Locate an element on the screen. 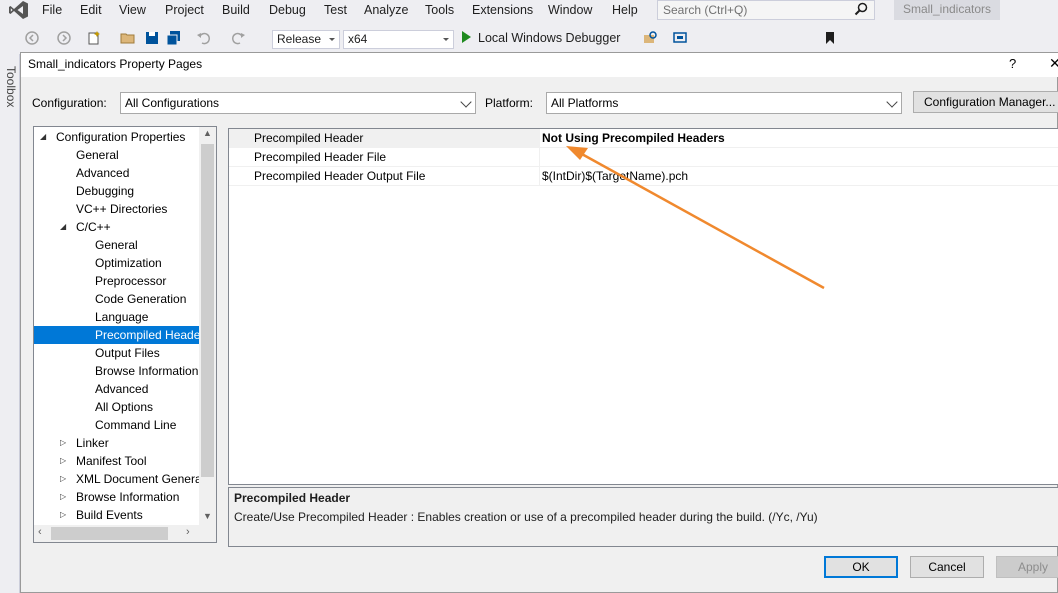  tree-vertical-scrollbar: ▲ ▼ is located at coordinates (207, 326).